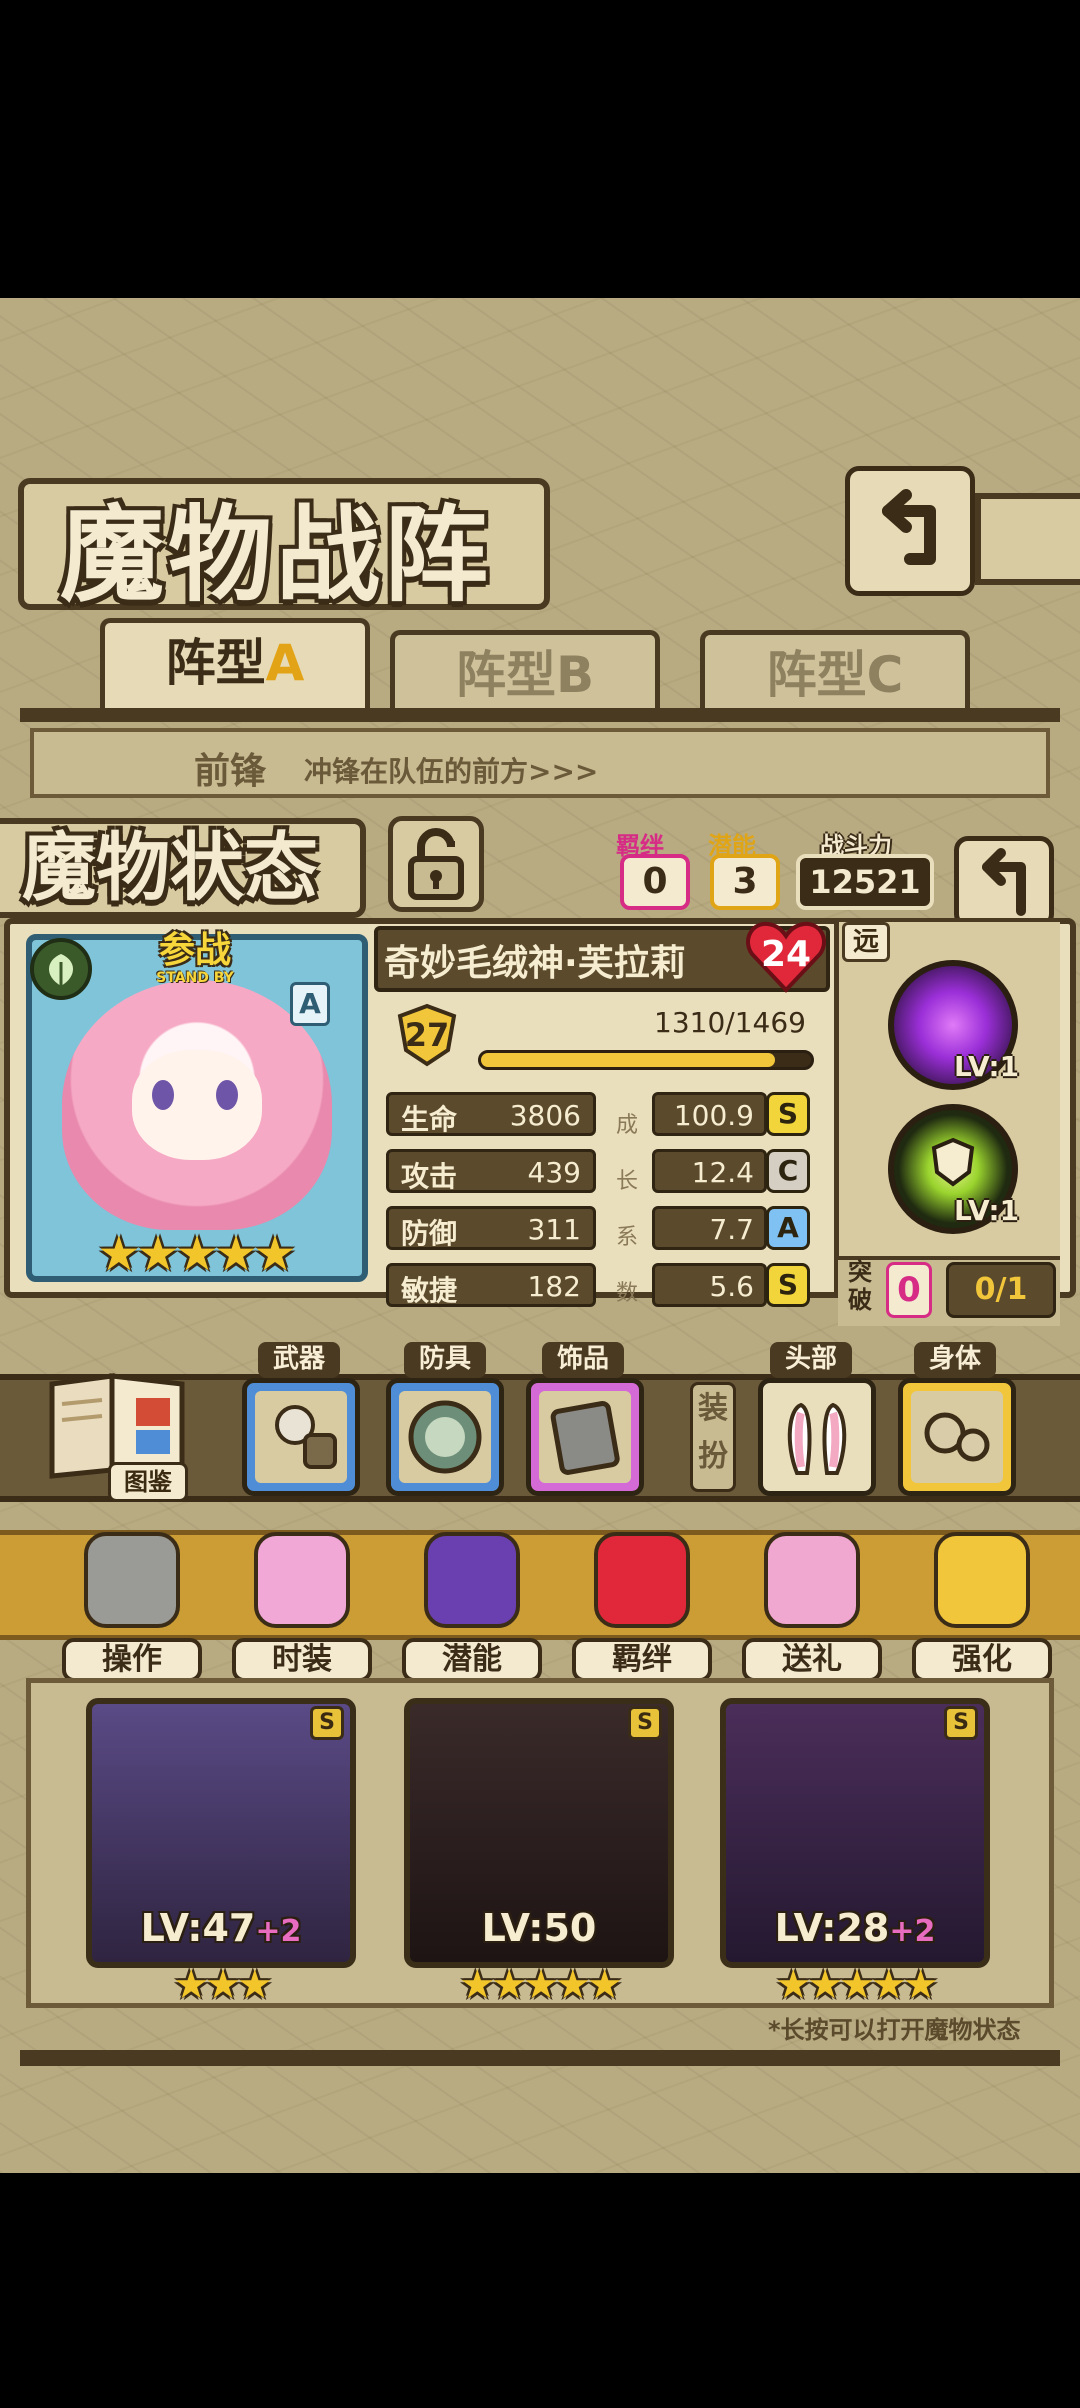 This screenshot has width=1080, height=2408. I want to click on action-enhance-button: 强化, so click(982, 1607).